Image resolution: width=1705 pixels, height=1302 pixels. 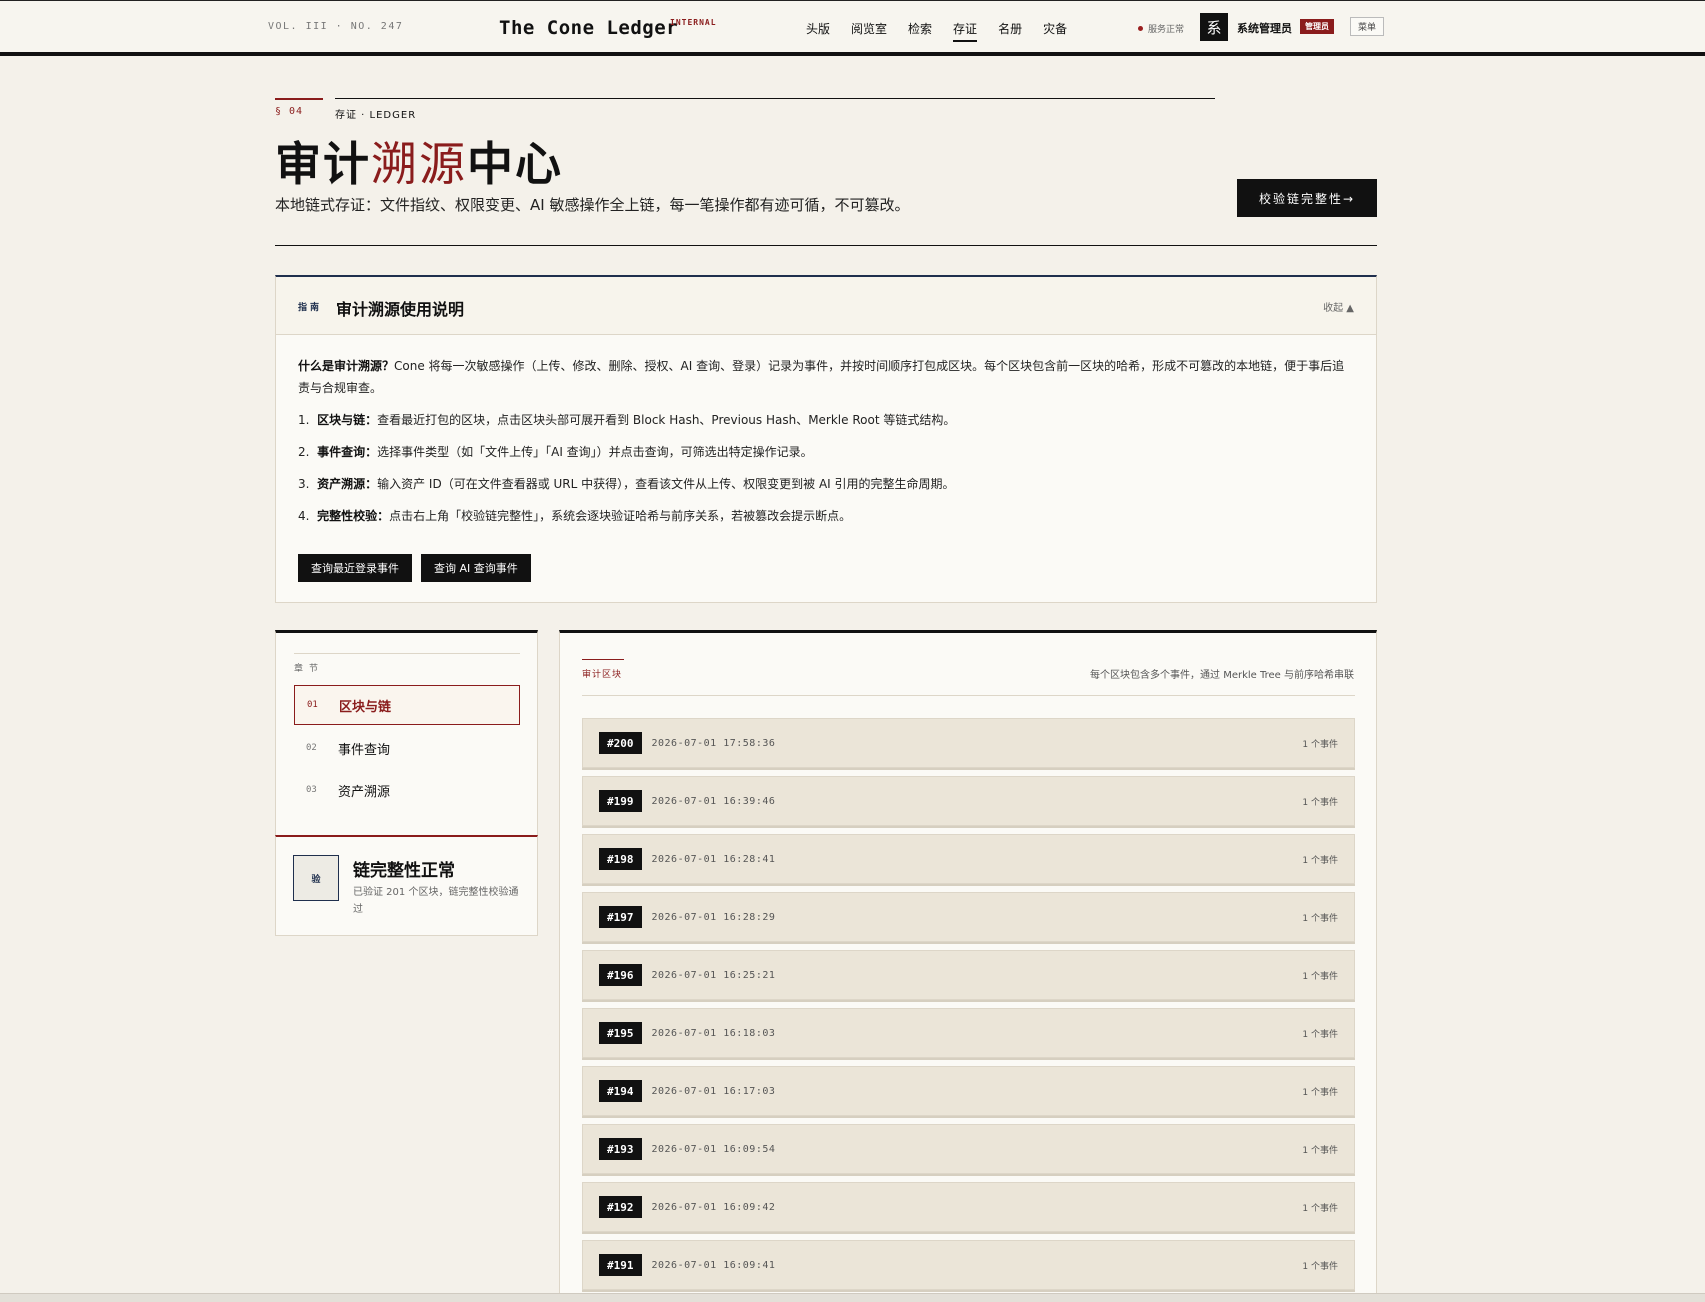 What do you see at coordinates (713, 801) in the screenshot?
I see `block-timestamp: 2026-07-01 16:39:46` at bounding box center [713, 801].